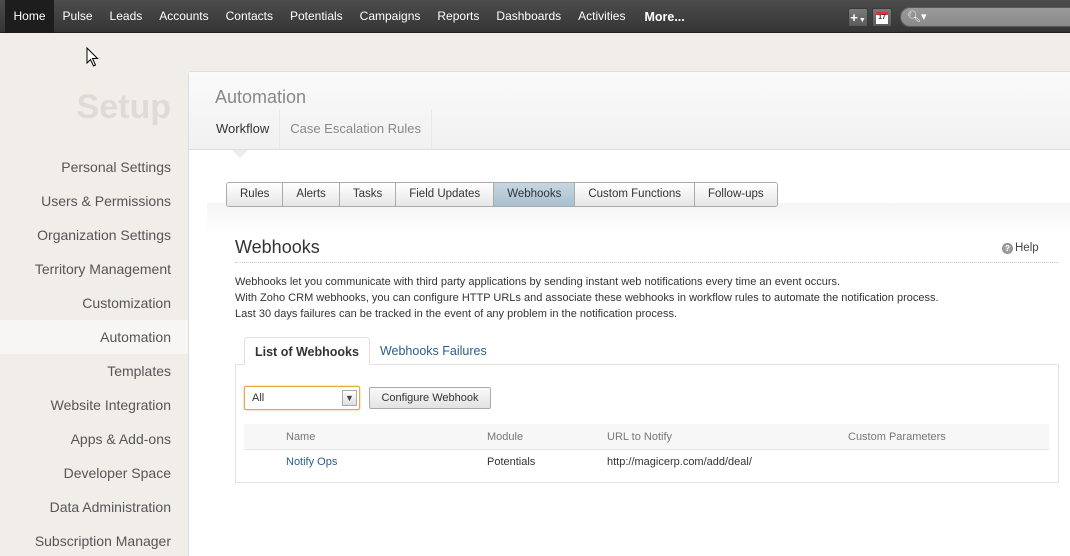  Describe the element at coordinates (126, 16) in the screenshot. I see `tab-leads: Leads` at that location.